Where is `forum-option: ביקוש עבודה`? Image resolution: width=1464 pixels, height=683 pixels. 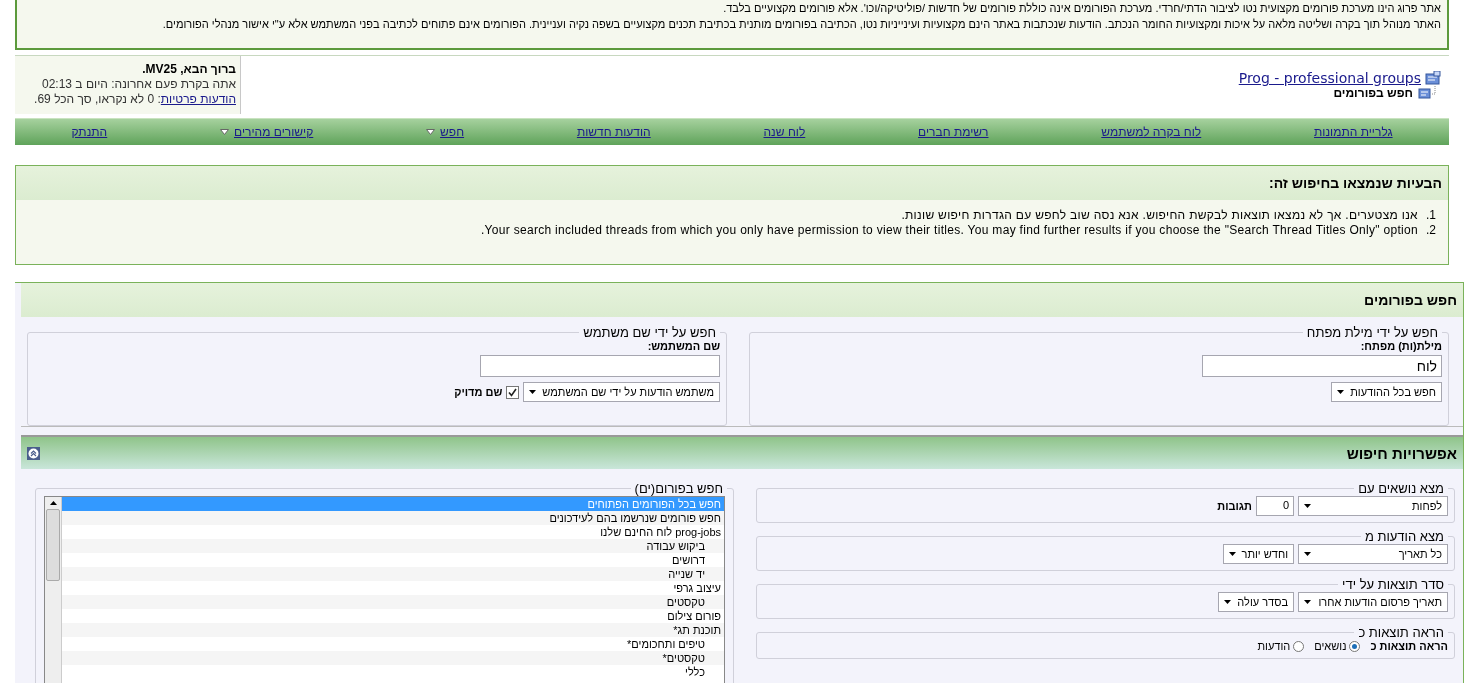
forum-option: ביקוש עבודה is located at coordinates (393, 546).